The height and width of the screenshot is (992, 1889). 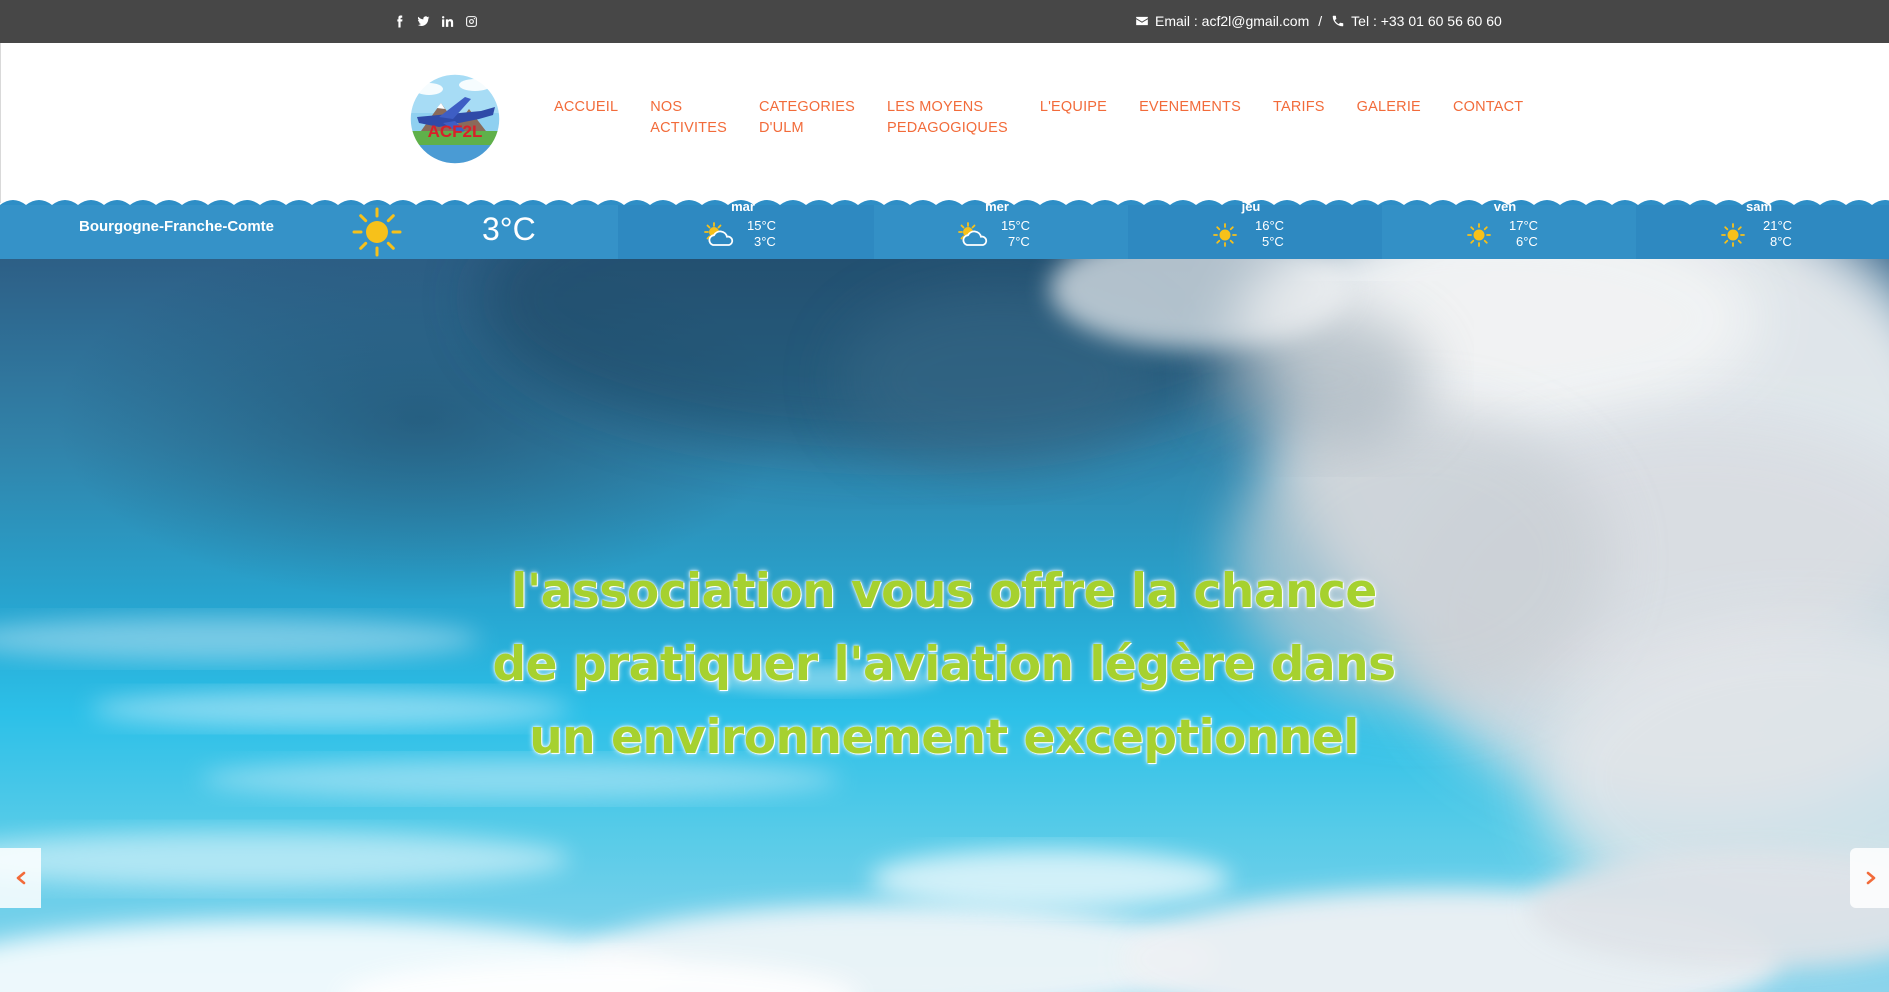 What do you see at coordinates (1142, 21) in the screenshot?
I see `envelope-icon` at bounding box center [1142, 21].